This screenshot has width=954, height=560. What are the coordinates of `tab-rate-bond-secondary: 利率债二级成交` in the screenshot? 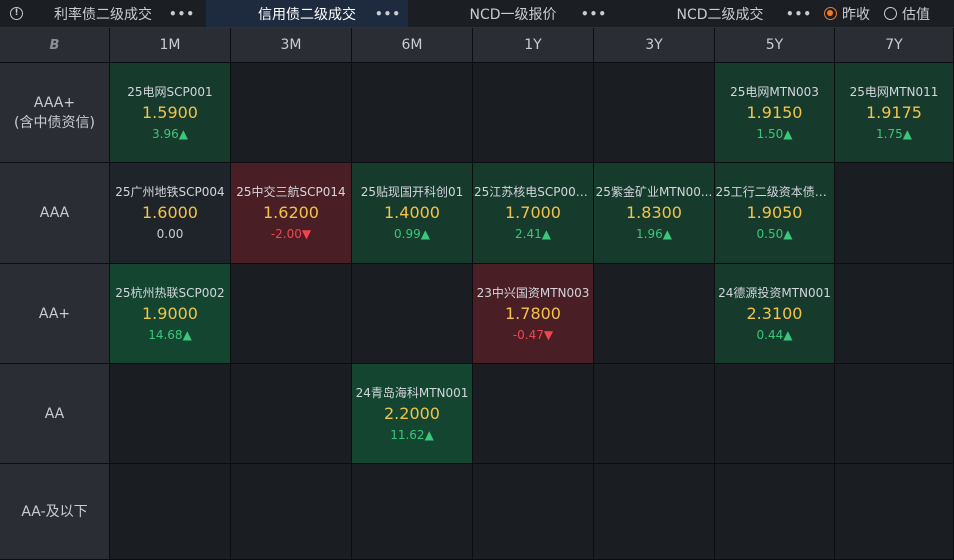 It's located at (103, 13).